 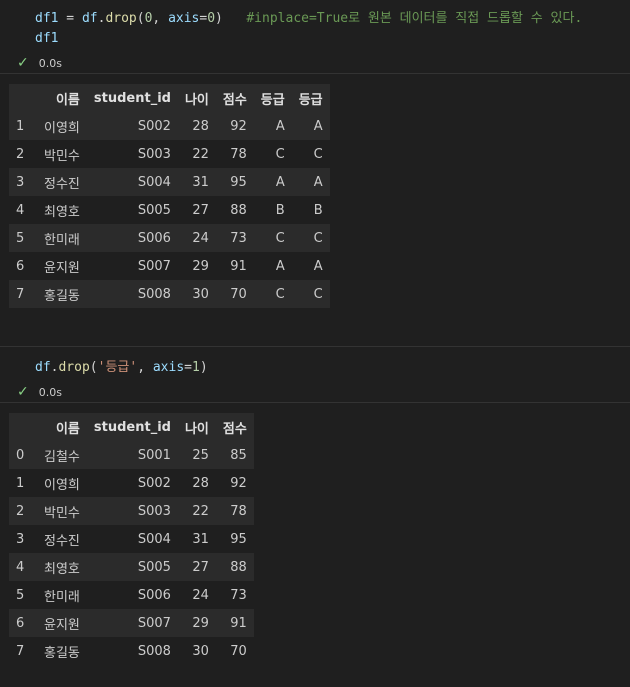 What do you see at coordinates (196, 455) in the screenshot?
I see `table-cell: 25` at bounding box center [196, 455].